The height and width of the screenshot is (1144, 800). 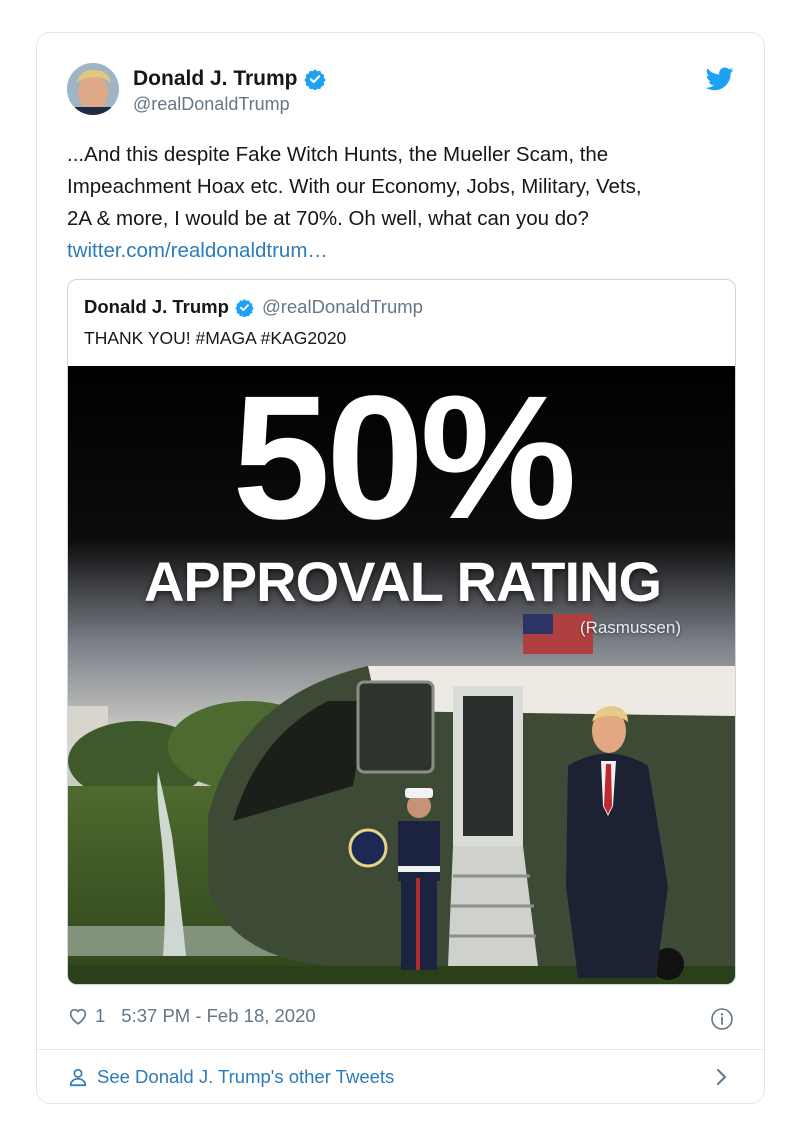 What do you see at coordinates (402, 581) in the screenshot?
I see `image-subheadline: APPROVAL RATING` at bounding box center [402, 581].